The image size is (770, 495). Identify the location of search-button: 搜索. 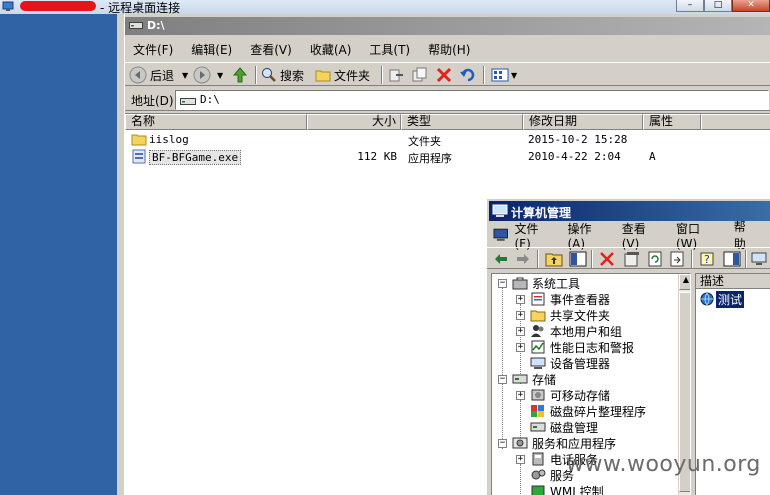
(282, 75).